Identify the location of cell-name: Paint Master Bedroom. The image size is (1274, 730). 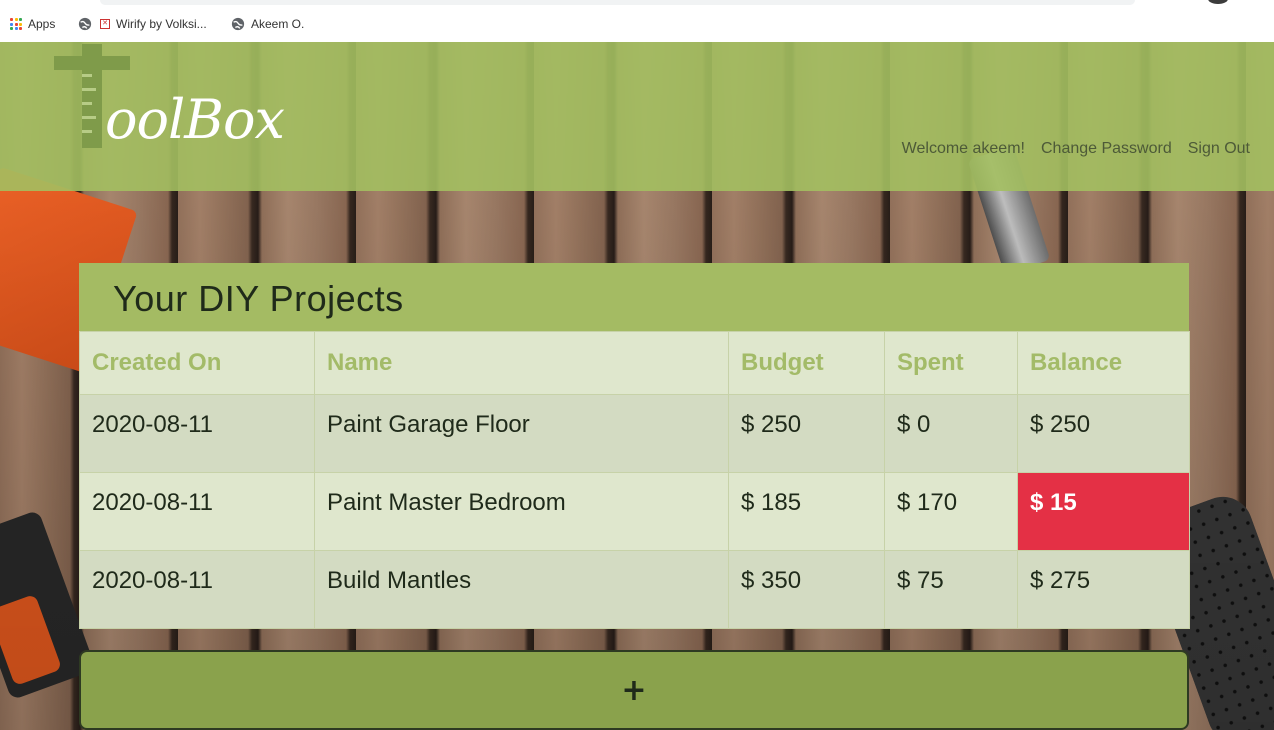
(521, 511).